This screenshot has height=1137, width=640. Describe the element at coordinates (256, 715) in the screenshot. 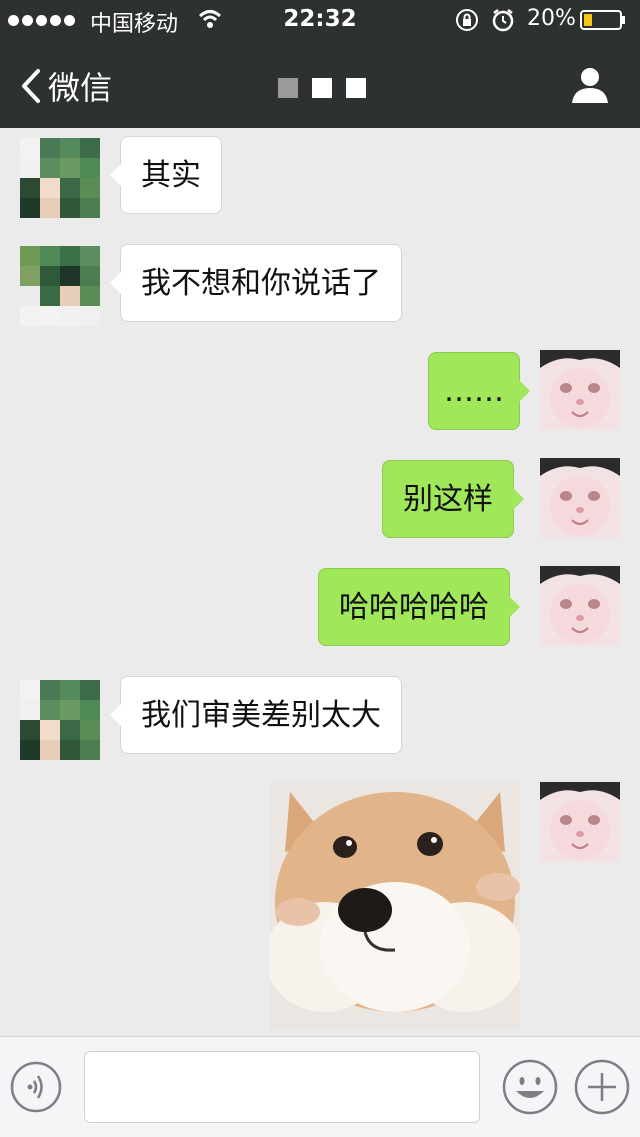

I see `message-bubble: 我们审美差别太大` at that location.